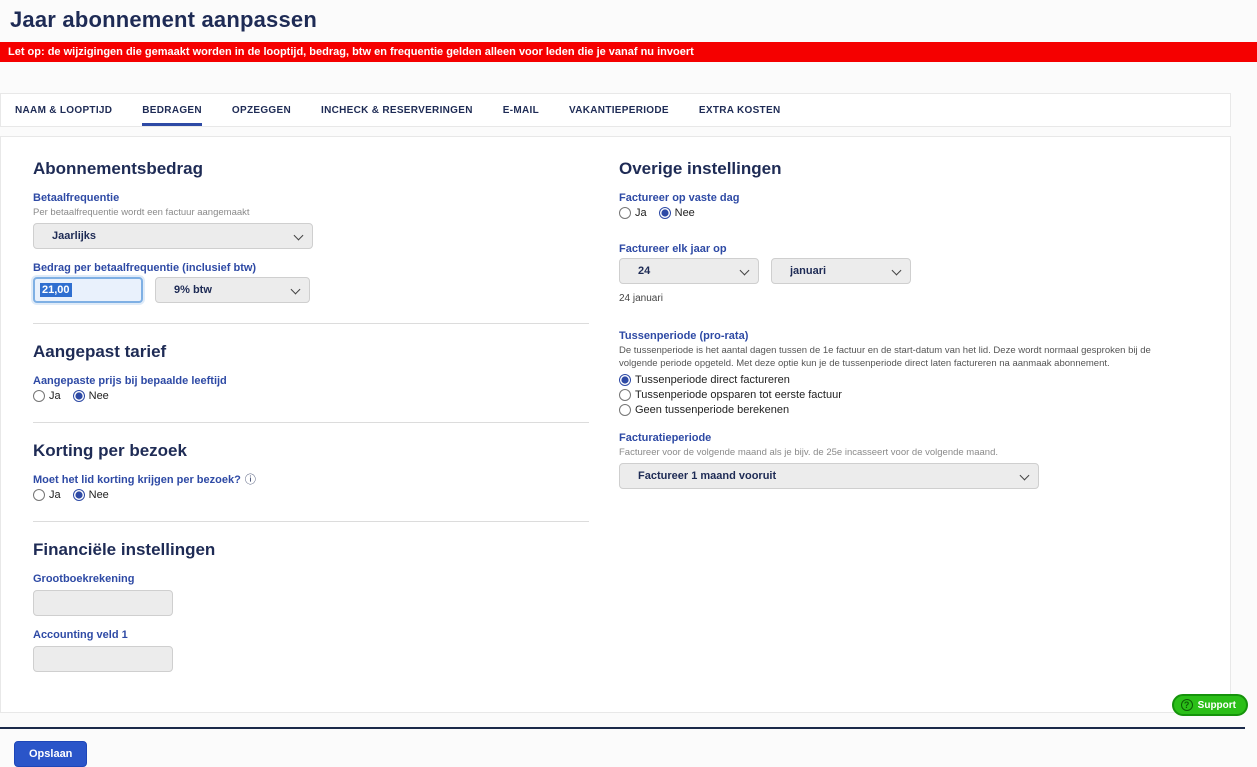 This screenshot has width=1257, height=767. I want to click on vaste-dag-nee-radio, so click(664, 213).